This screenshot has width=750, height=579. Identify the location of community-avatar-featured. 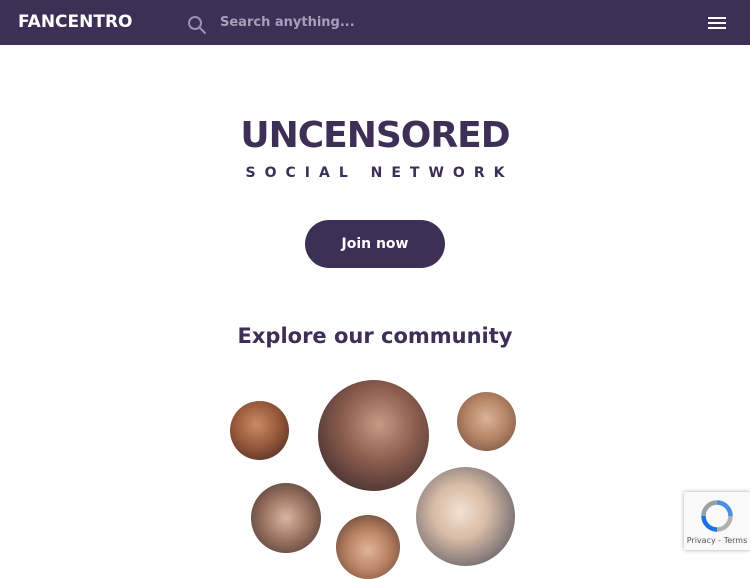
(373, 435).